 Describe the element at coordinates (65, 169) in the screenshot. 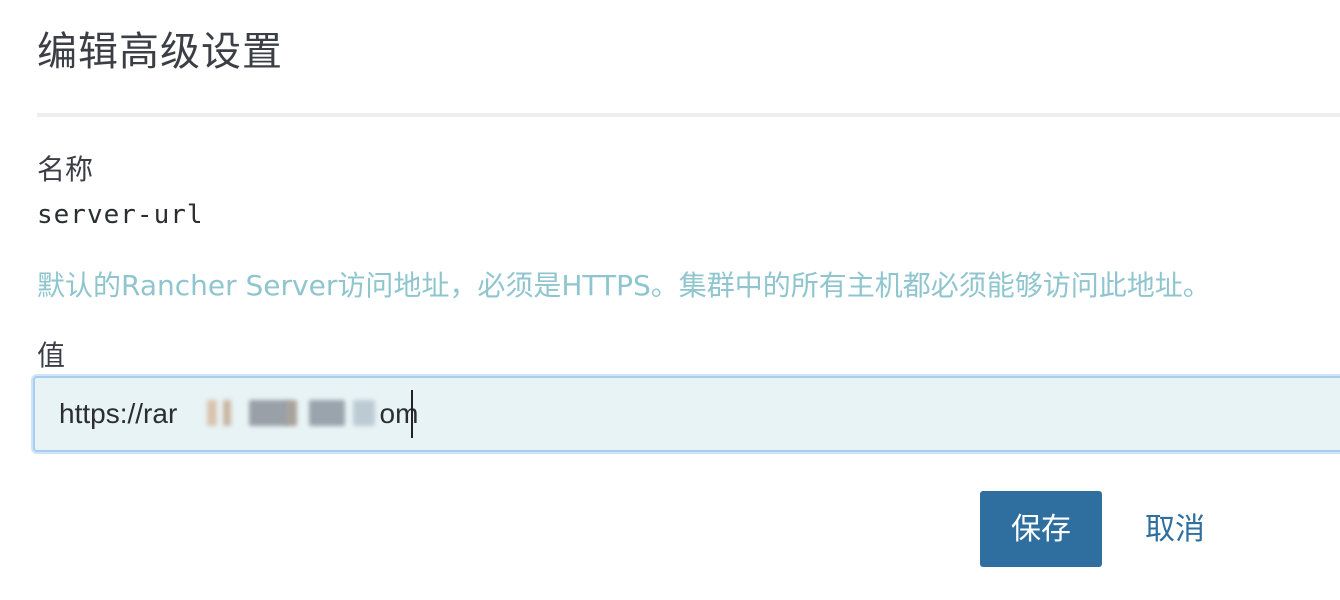

I see `name-label: 名称` at that location.